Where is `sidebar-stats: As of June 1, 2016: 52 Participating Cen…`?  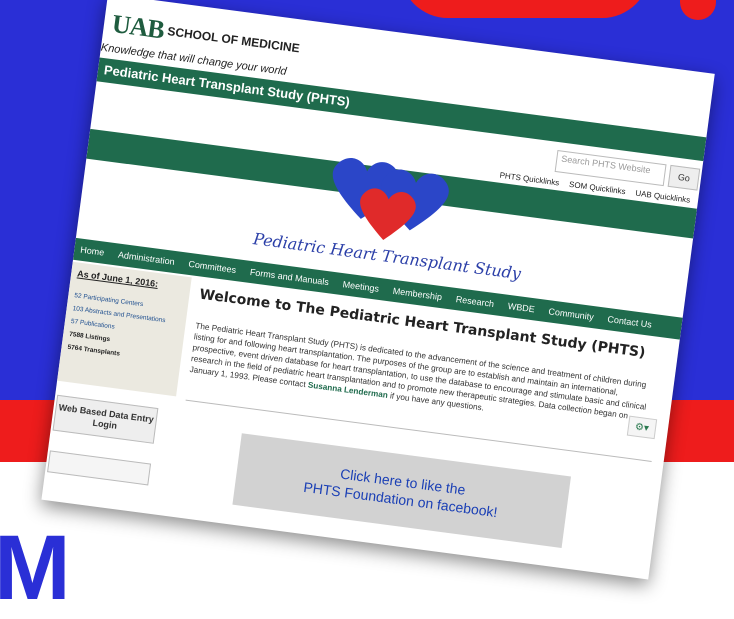
sidebar-stats: As of June 1, 2016: 52 Participating Cen… is located at coordinates (124, 329).